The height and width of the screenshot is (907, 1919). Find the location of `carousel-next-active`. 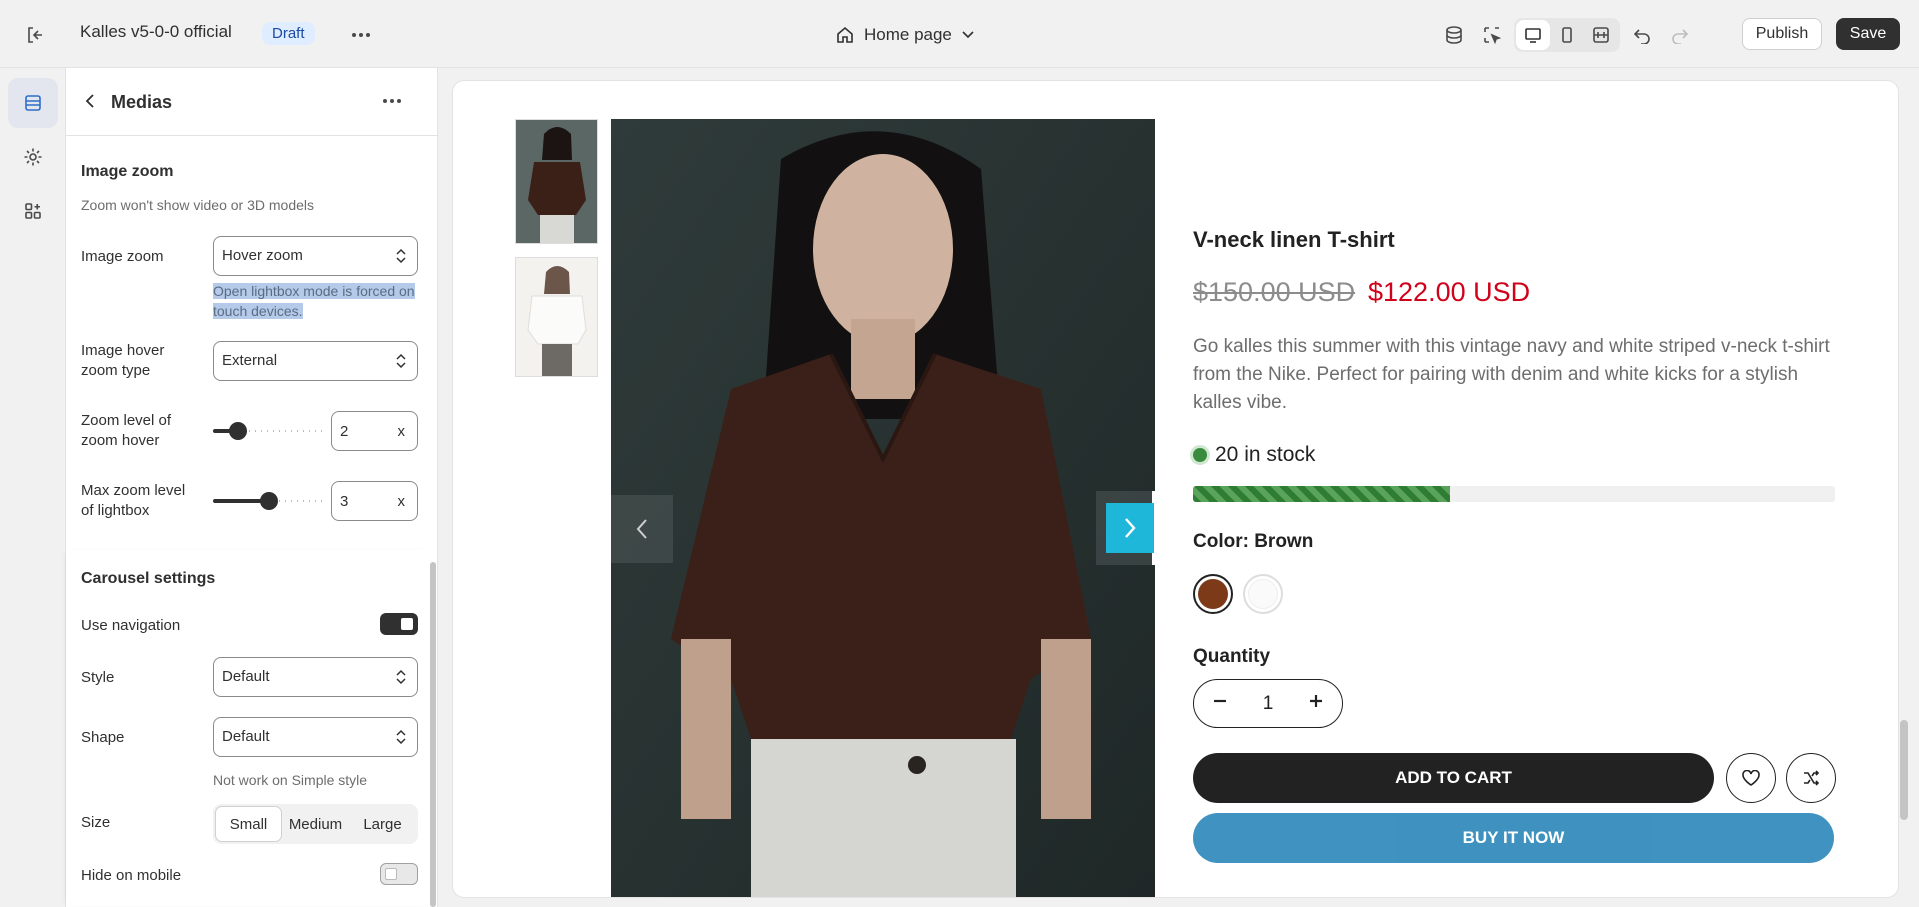

carousel-next-active is located at coordinates (1130, 528).